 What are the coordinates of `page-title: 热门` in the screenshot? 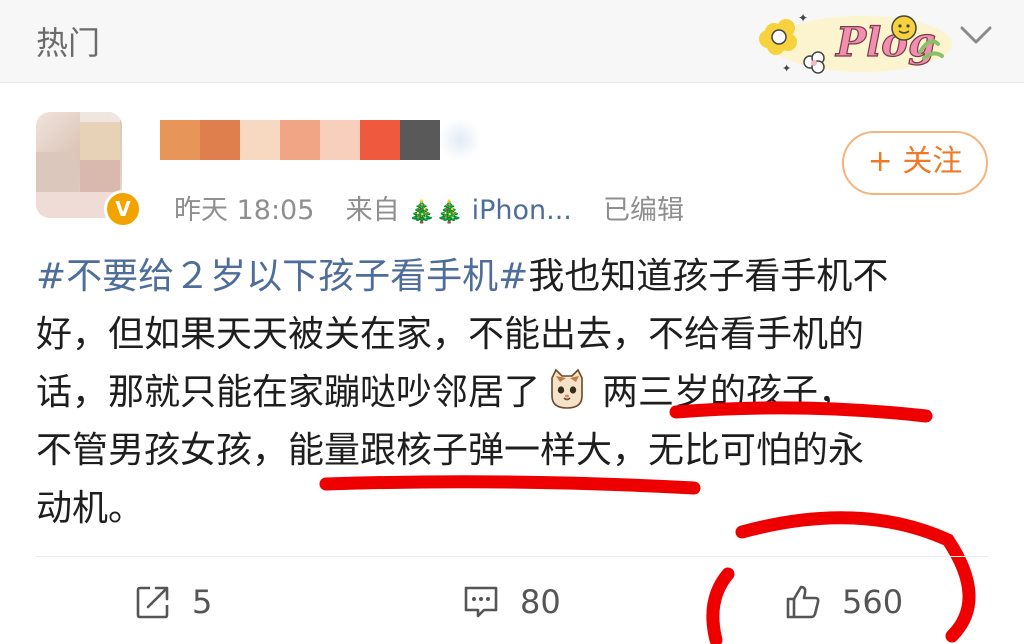 It's located at (68, 43).